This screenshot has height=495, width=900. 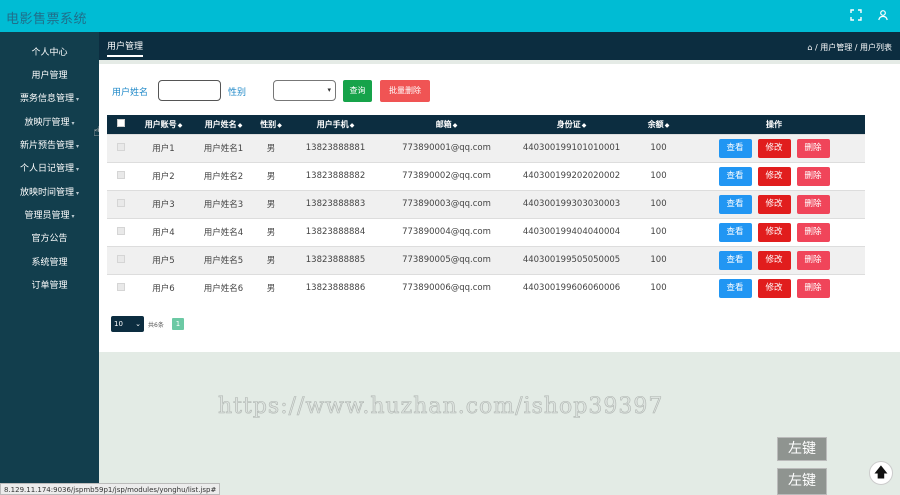 What do you see at coordinates (47, 216) in the screenshot?
I see `sidebar-item-label: 管理员管理` at bounding box center [47, 216].